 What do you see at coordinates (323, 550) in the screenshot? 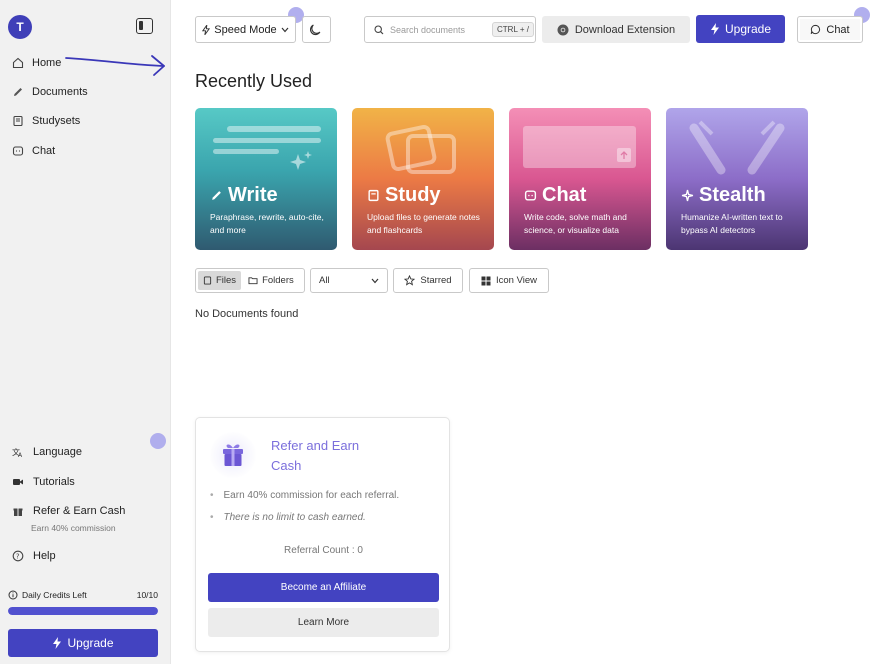
I see `referral-count: Referral Count : 0` at bounding box center [323, 550].